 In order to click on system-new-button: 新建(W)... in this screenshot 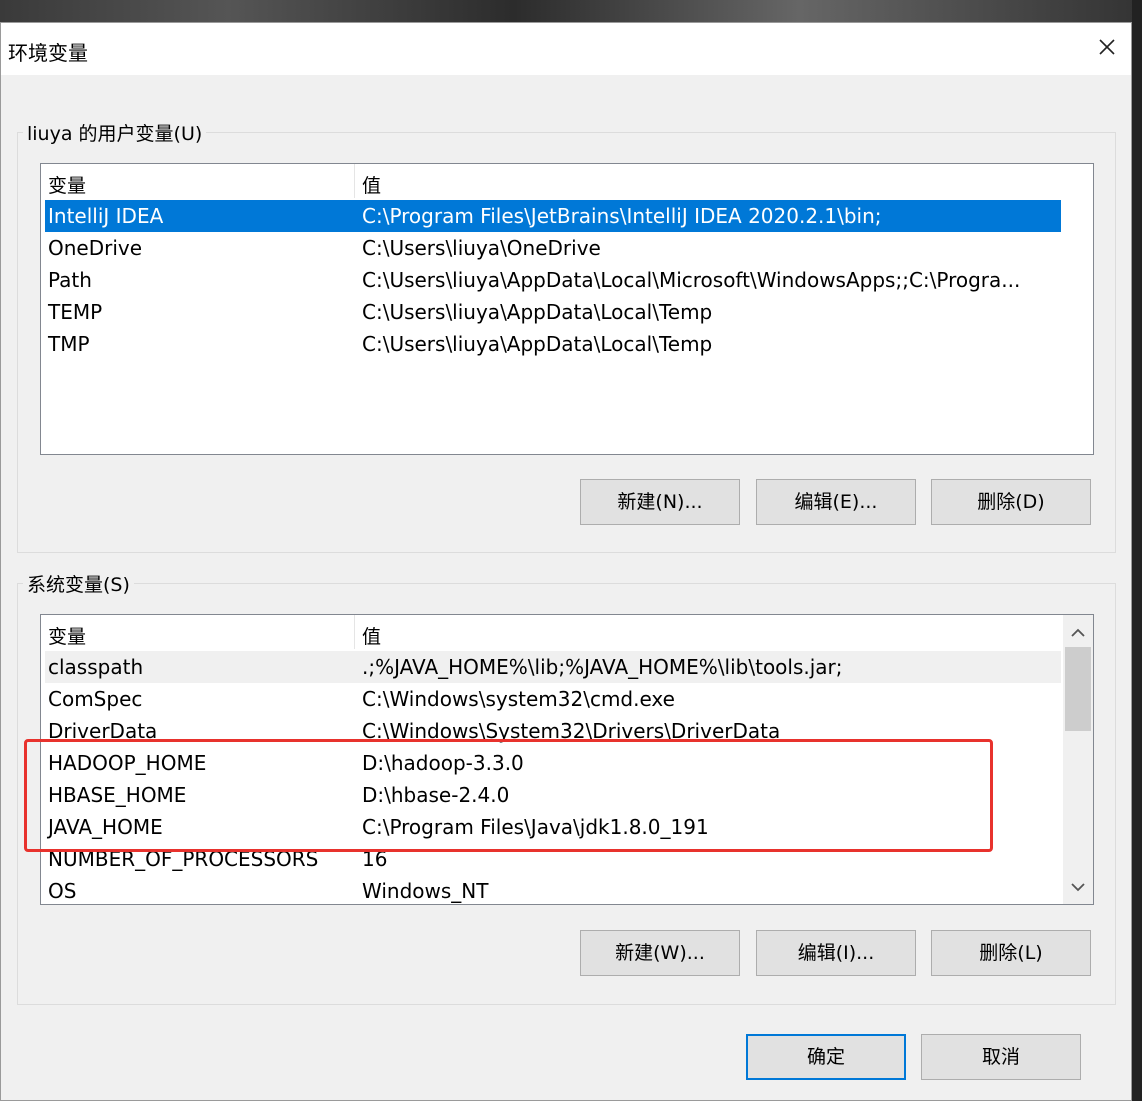, I will do `click(660, 953)`.